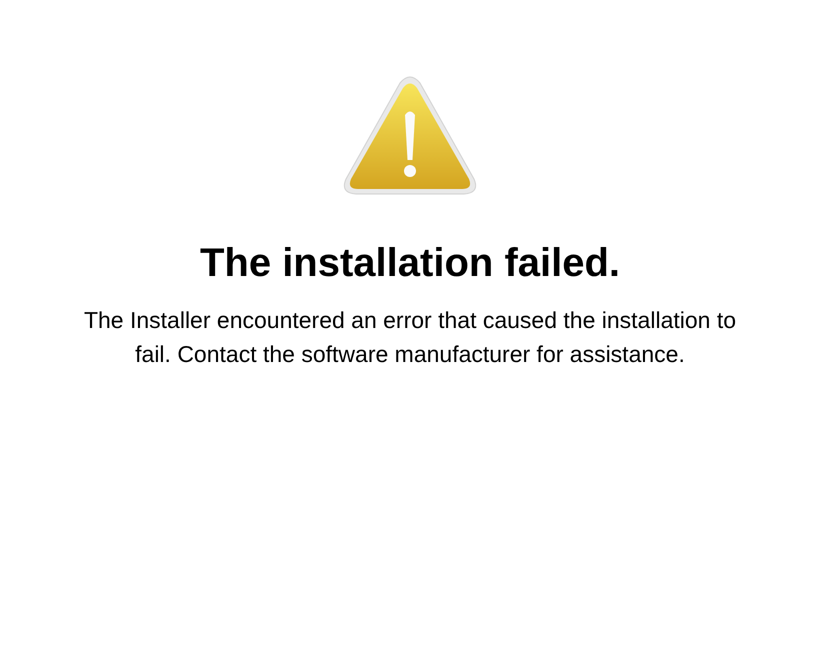 This screenshot has height=648, width=820. What do you see at coordinates (410, 136) in the screenshot?
I see `warning-icon` at bounding box center [410, 136].